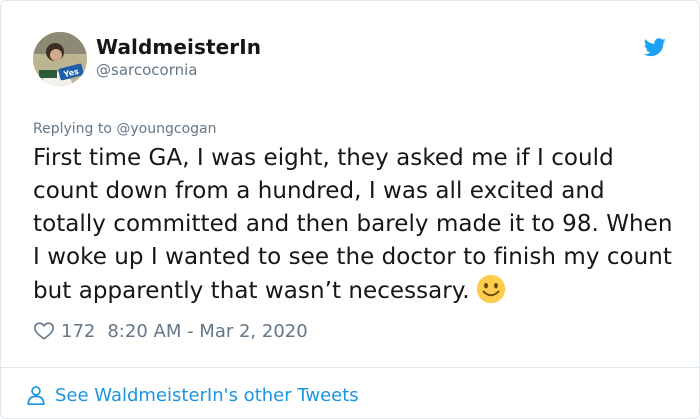 This screenshot has height=419, width=700. I want to click on reply-mention-link: @youngcogan, so click(166, 129).